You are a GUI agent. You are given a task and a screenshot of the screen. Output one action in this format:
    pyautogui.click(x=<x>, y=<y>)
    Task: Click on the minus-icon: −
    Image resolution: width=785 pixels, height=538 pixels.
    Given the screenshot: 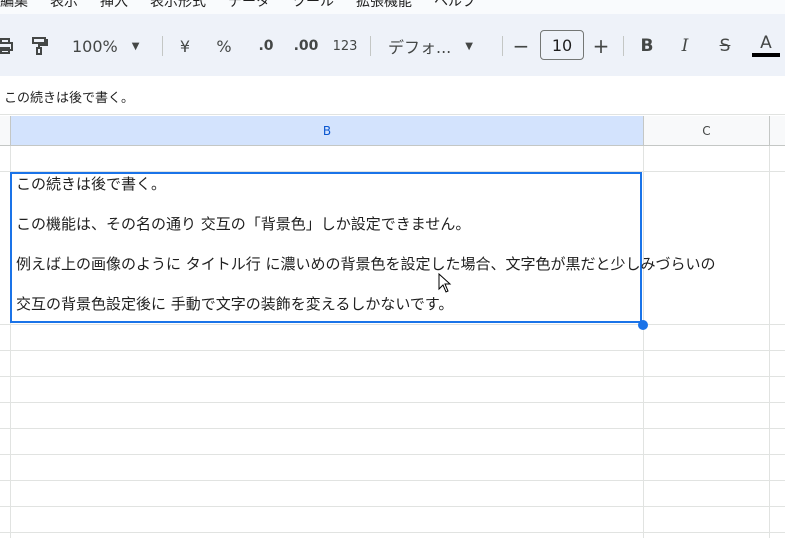 What is the action you would take?
    pyautogui.click(x=521, y=46)
    